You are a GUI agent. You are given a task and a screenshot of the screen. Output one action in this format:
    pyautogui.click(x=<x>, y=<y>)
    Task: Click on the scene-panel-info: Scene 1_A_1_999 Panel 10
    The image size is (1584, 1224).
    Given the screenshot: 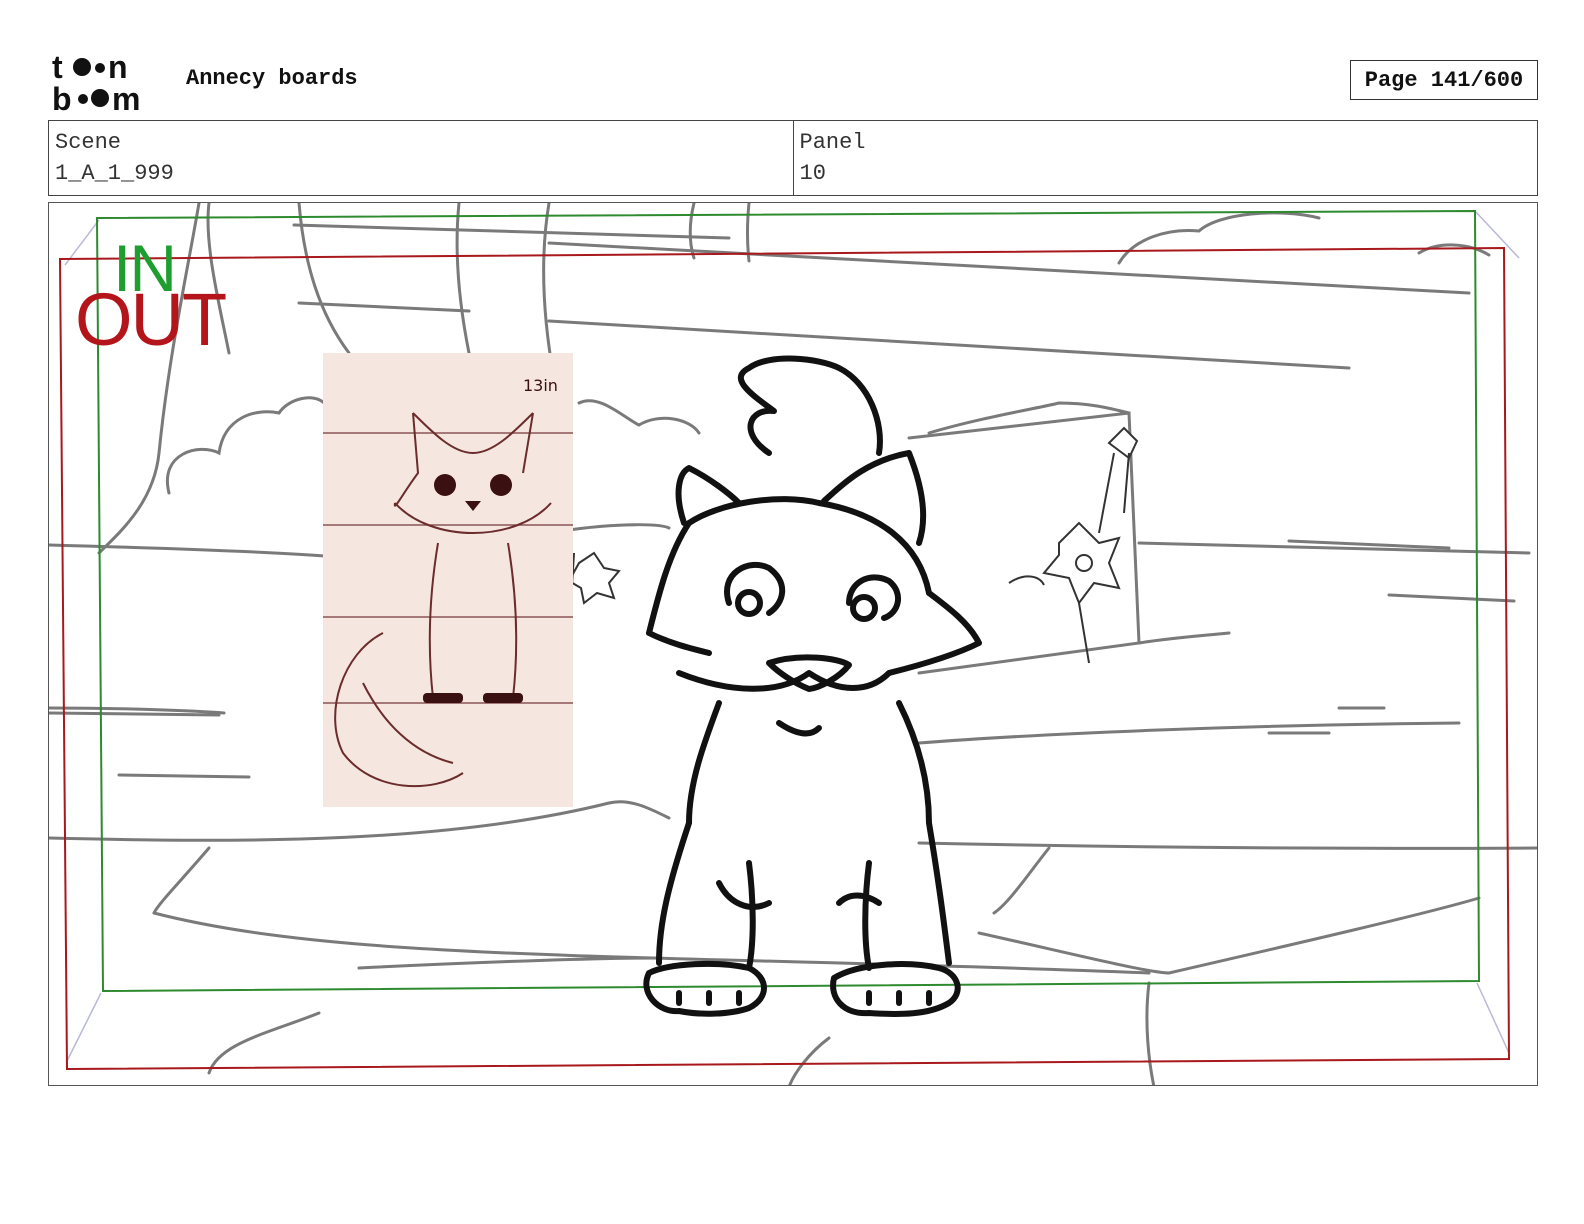 What is the action you would take?
    pyautogui.click(x=793, y=158)
    